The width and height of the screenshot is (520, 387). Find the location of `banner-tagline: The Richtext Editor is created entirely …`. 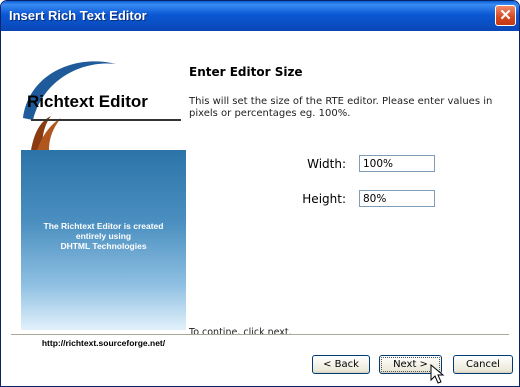

banner-tagline: The Richtext Editor is created entirely … is located at coordinates (103, 236).